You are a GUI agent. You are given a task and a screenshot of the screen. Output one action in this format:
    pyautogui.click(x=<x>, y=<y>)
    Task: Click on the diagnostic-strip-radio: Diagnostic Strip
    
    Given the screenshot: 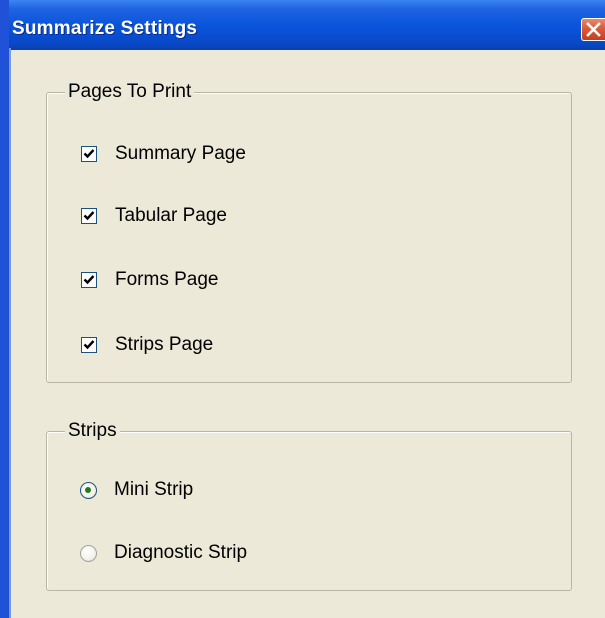 What is the action you would take?
    pyautogui.click(x=163, y=553)
    